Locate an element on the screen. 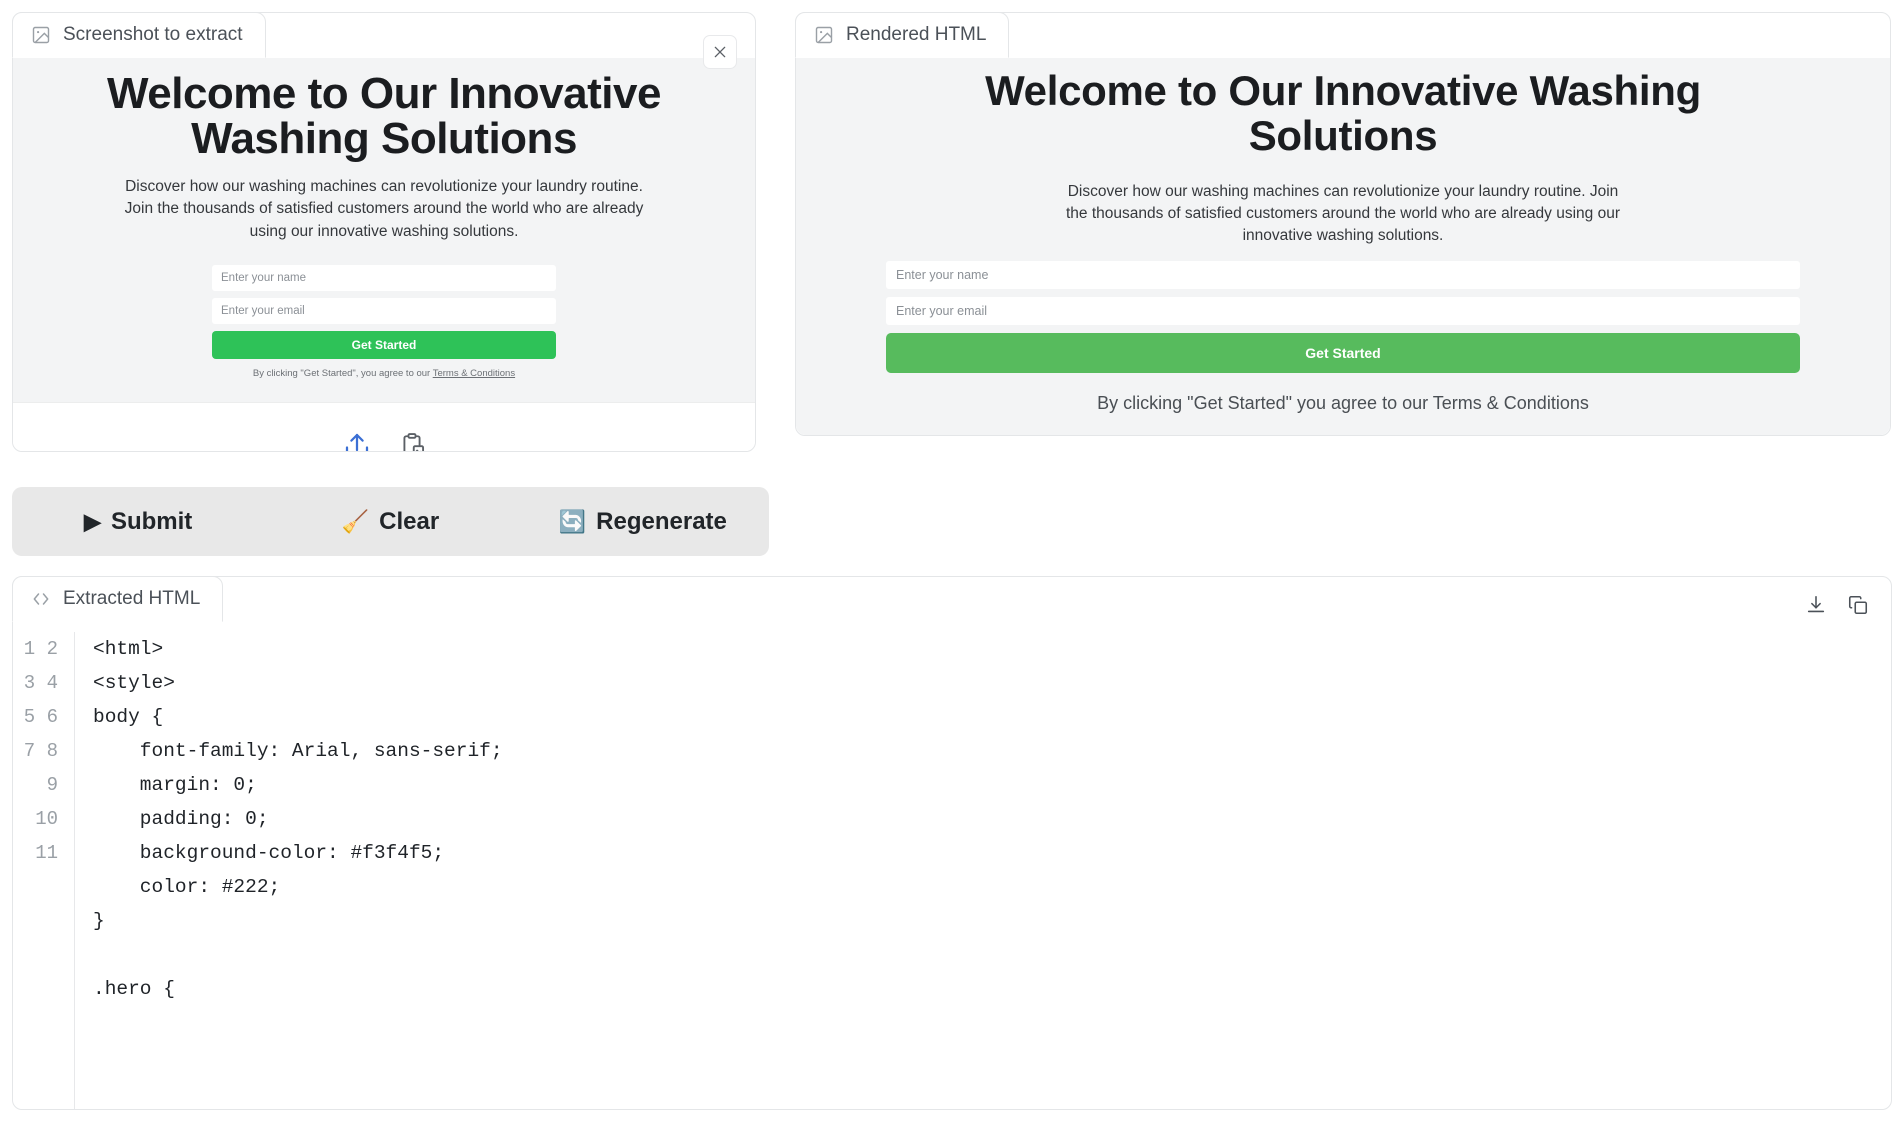 The height and width of the screenshot is (1122, 1904). download-button is located at coordinates (1816, 605).